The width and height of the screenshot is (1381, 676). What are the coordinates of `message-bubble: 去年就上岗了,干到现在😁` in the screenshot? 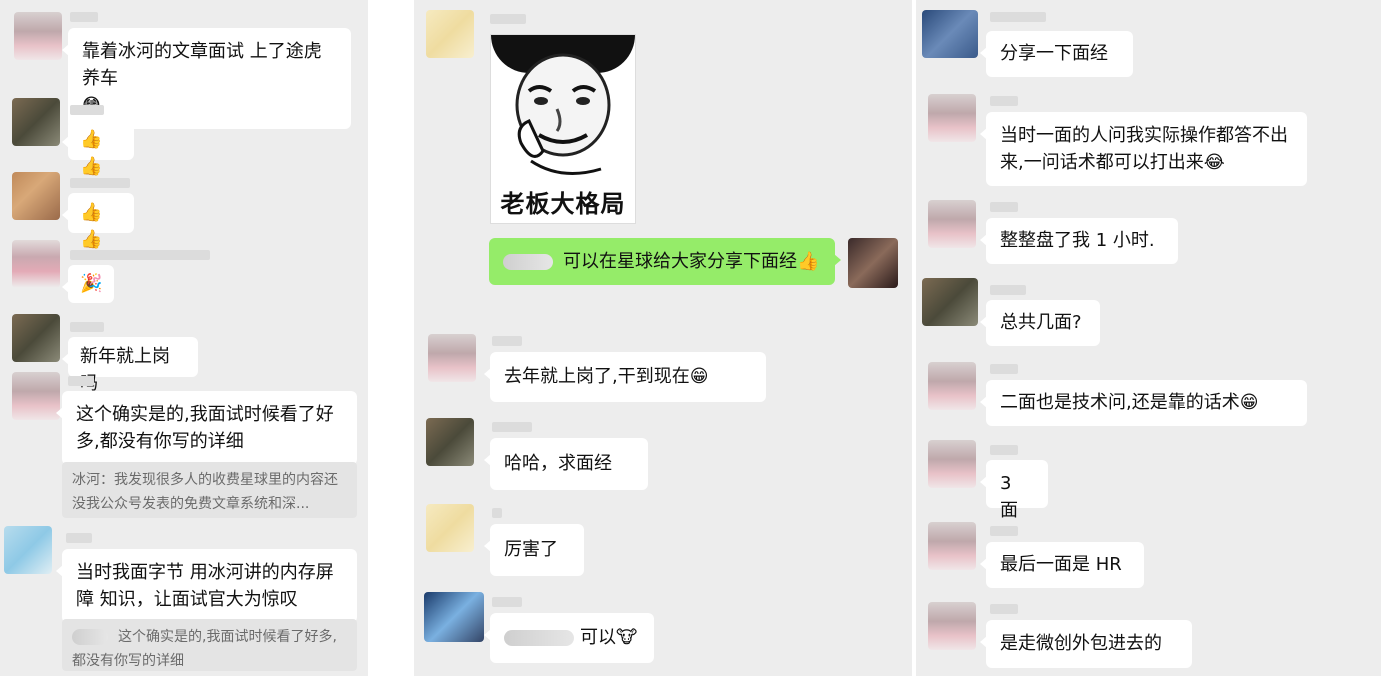 It's located at (625, 377).